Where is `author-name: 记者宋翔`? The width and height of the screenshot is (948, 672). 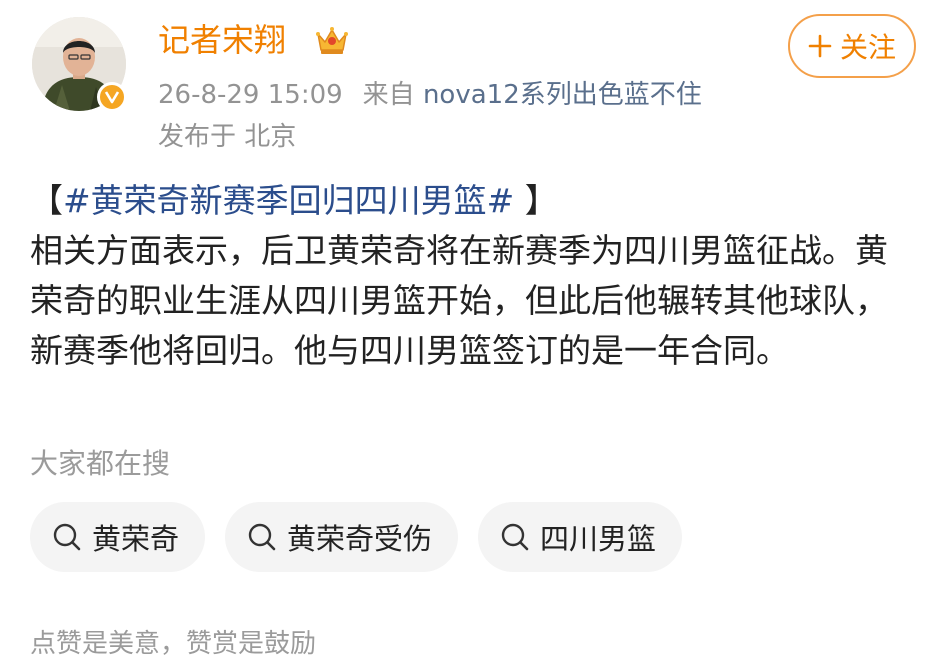
author-name: 记者宋翔 is located at coordinates (222, 40).